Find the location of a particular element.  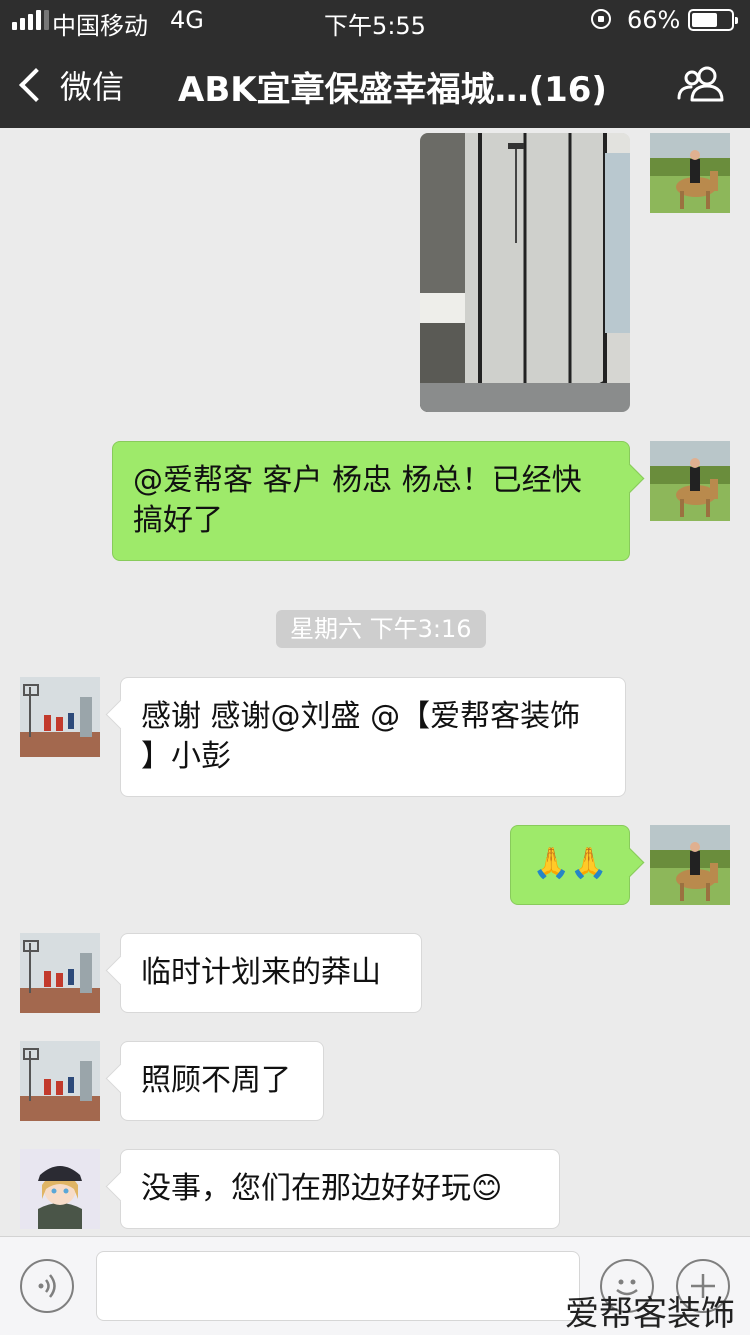

message-bubble: 照顾不周了 is located at coordinates (222, 1081).